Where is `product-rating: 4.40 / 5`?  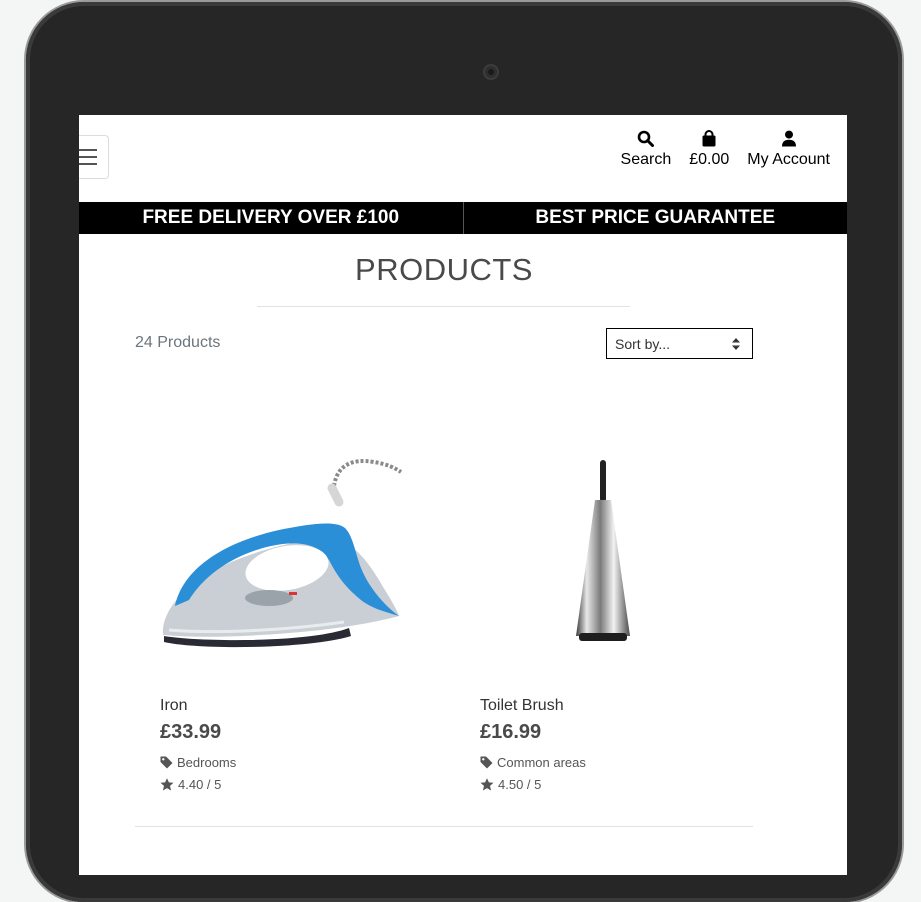 product-rating: 4.40 / 5 is located at coordinates (190, 784).